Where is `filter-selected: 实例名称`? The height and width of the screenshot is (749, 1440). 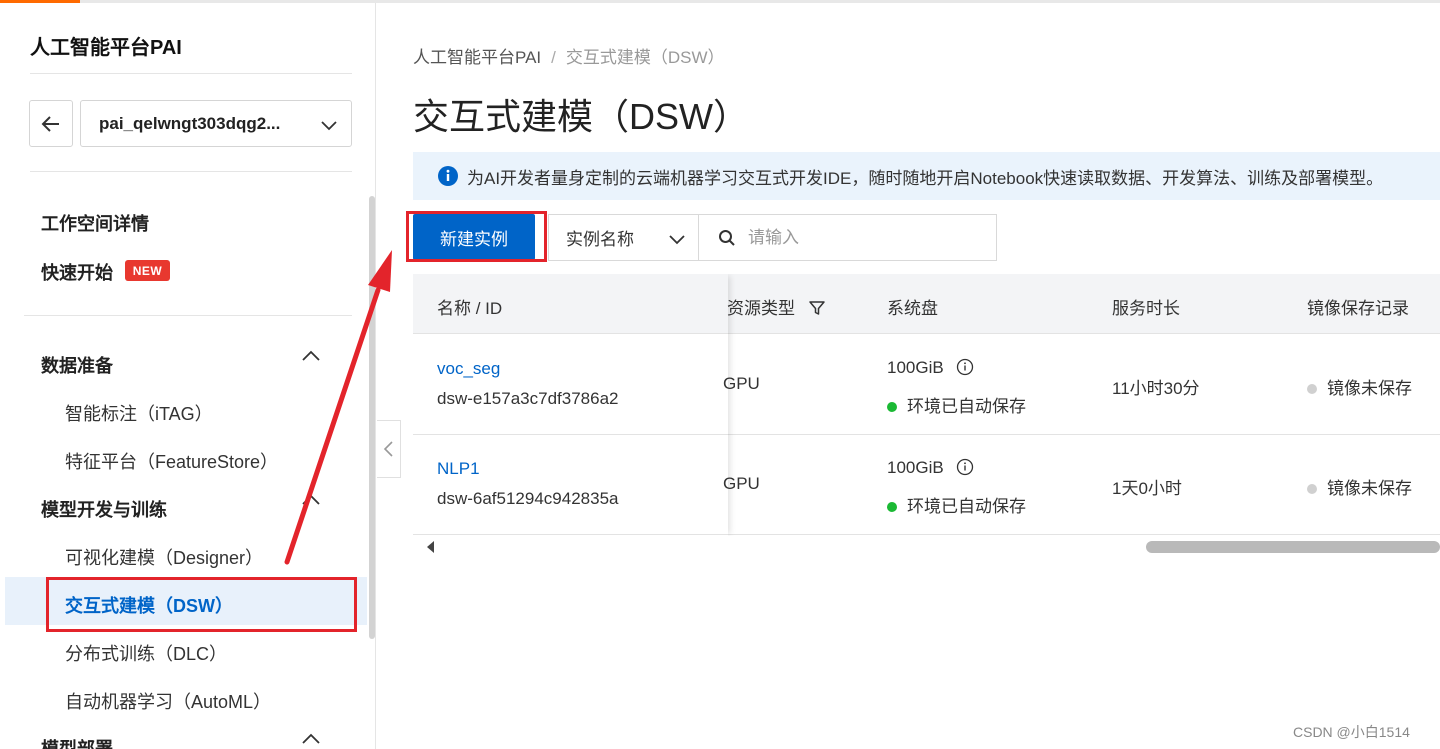
filter-selected: 实例名称 is located at coordinates (600, 239).